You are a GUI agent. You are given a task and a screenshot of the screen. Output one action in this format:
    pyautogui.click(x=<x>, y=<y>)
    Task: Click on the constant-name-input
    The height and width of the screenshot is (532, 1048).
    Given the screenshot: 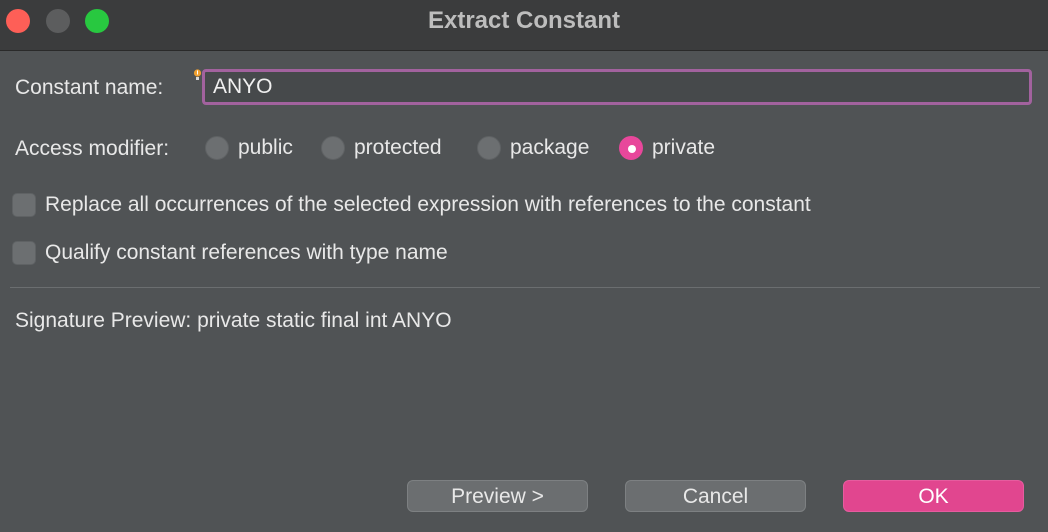 What is the action you would take?
    pyautogui.click(x=617, y=87)
    